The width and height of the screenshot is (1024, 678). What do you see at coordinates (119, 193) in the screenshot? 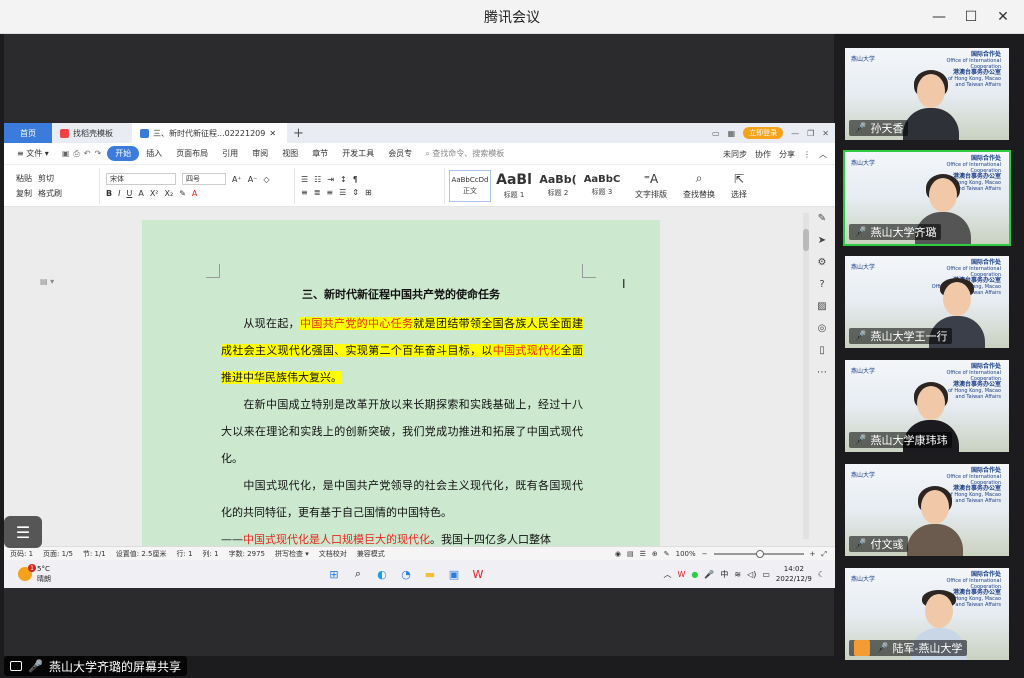
I see `italic-icon: I` at bounding box center [119, 193].